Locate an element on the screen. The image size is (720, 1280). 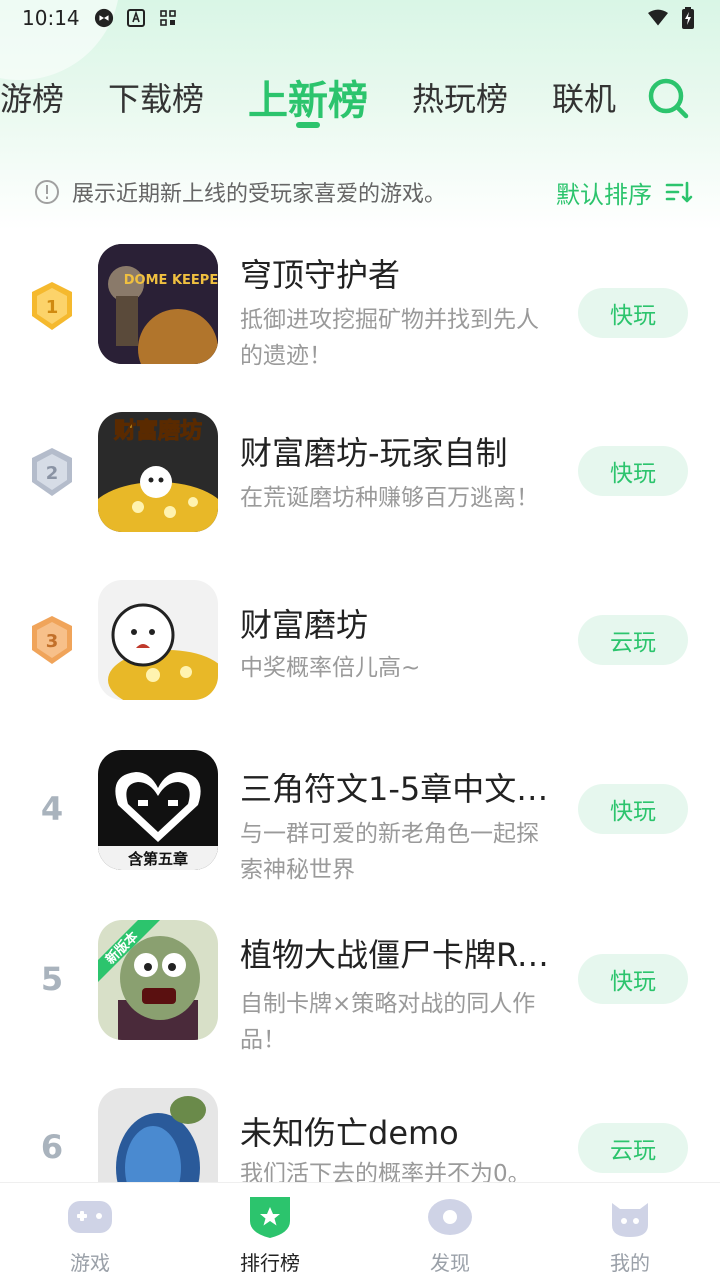
list-item: 3 财富磨坊 中奖概率倍儿高~ 云玩 is located at coordinates (360, 655).